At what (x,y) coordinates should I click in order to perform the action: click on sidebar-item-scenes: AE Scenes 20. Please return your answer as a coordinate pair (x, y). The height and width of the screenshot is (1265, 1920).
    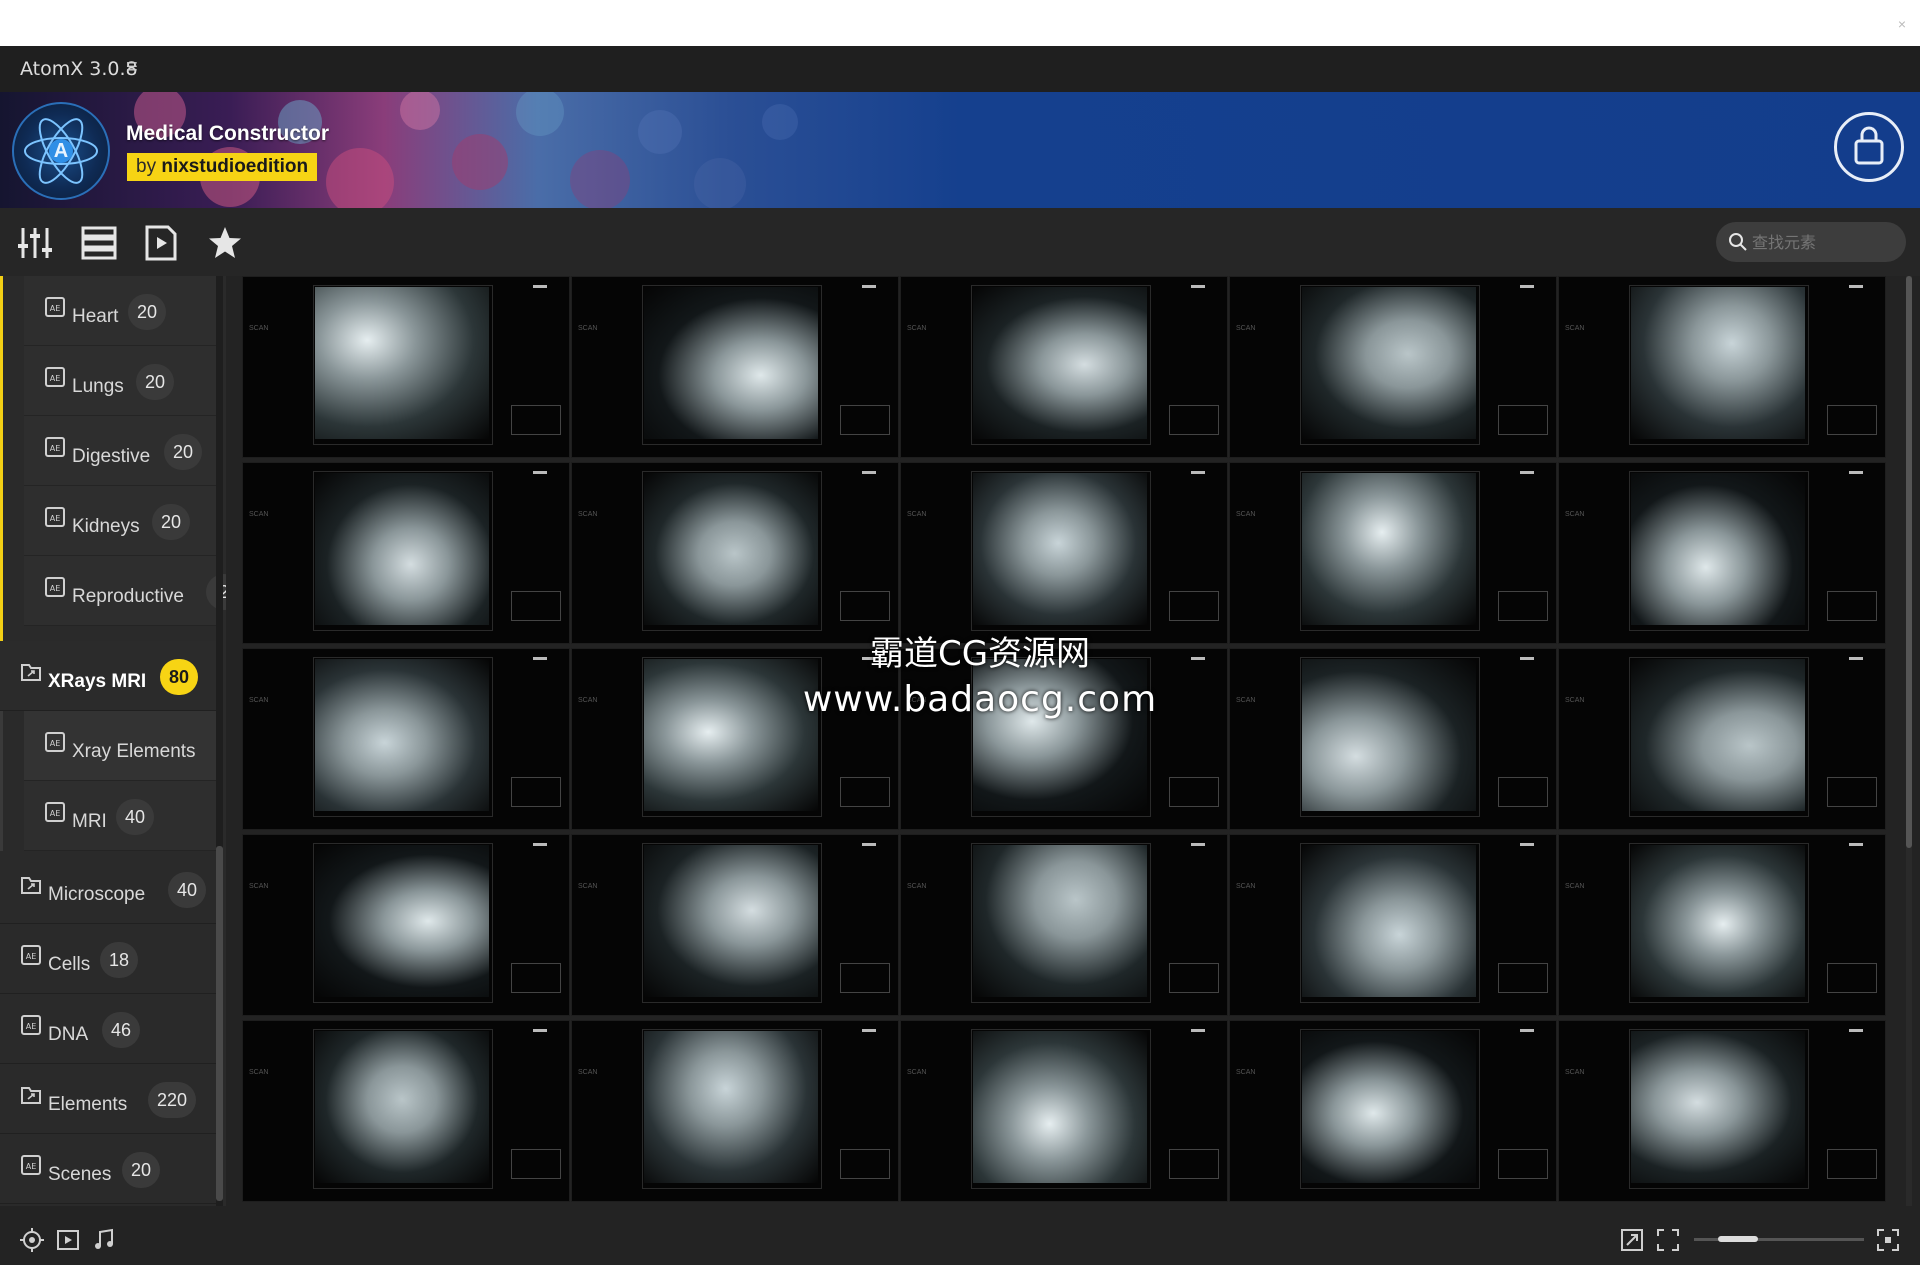
    Looking at the image, I should click on (108, 1169).